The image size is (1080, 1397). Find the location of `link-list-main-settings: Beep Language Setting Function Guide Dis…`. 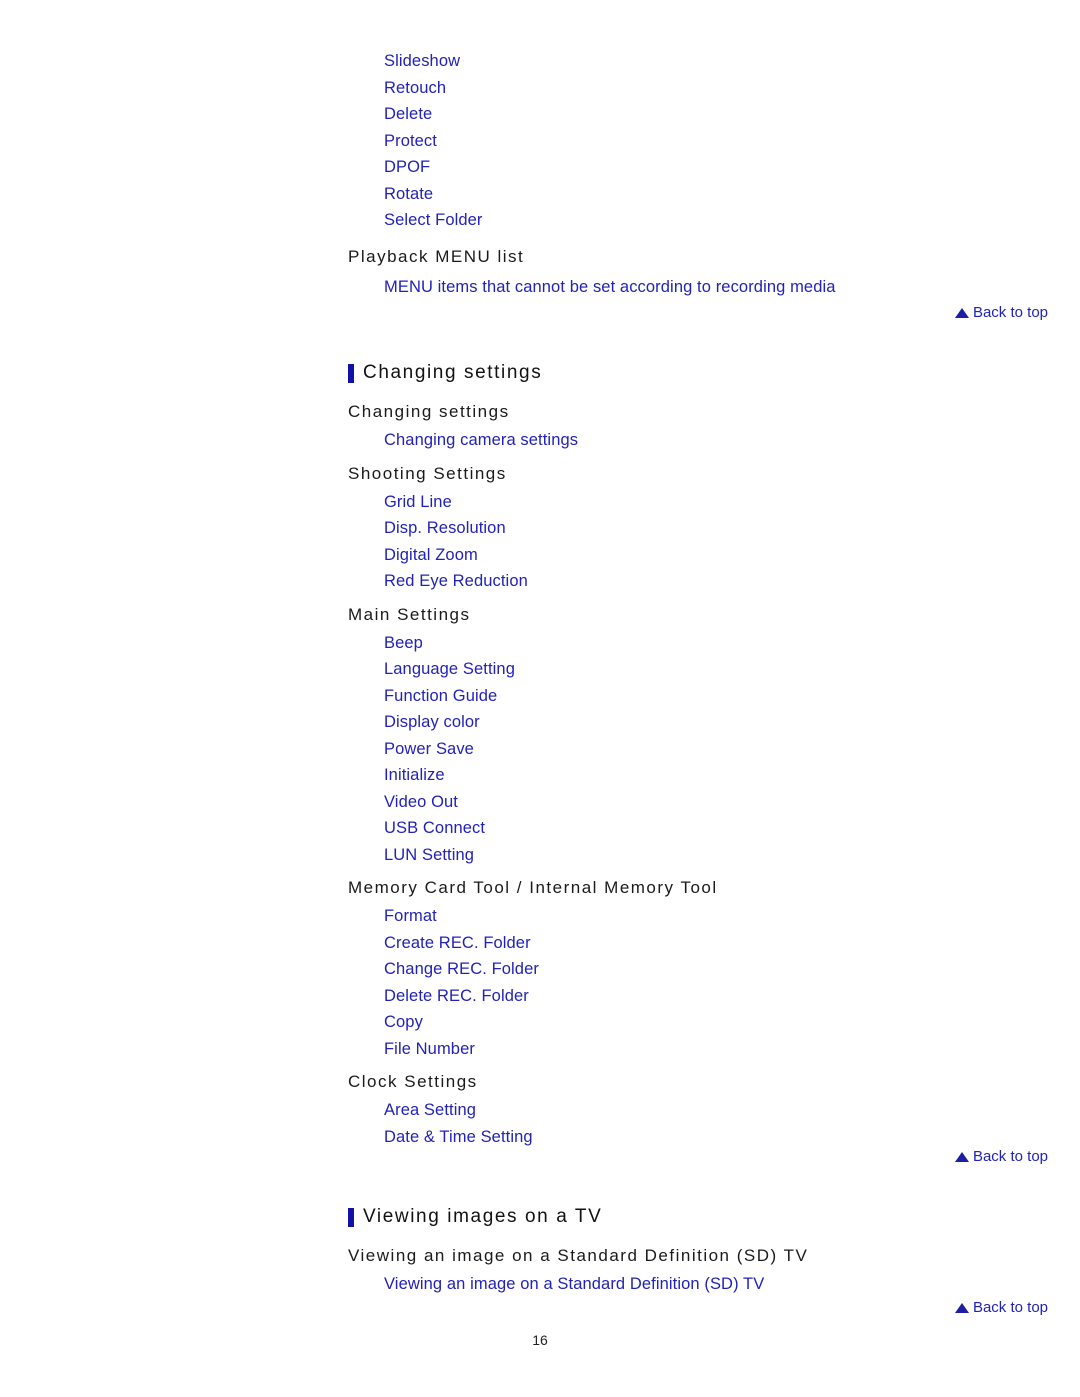

link-list-main-settings: Beep Language Setting Function Guide Dis… is located at coordinates (698, 749).